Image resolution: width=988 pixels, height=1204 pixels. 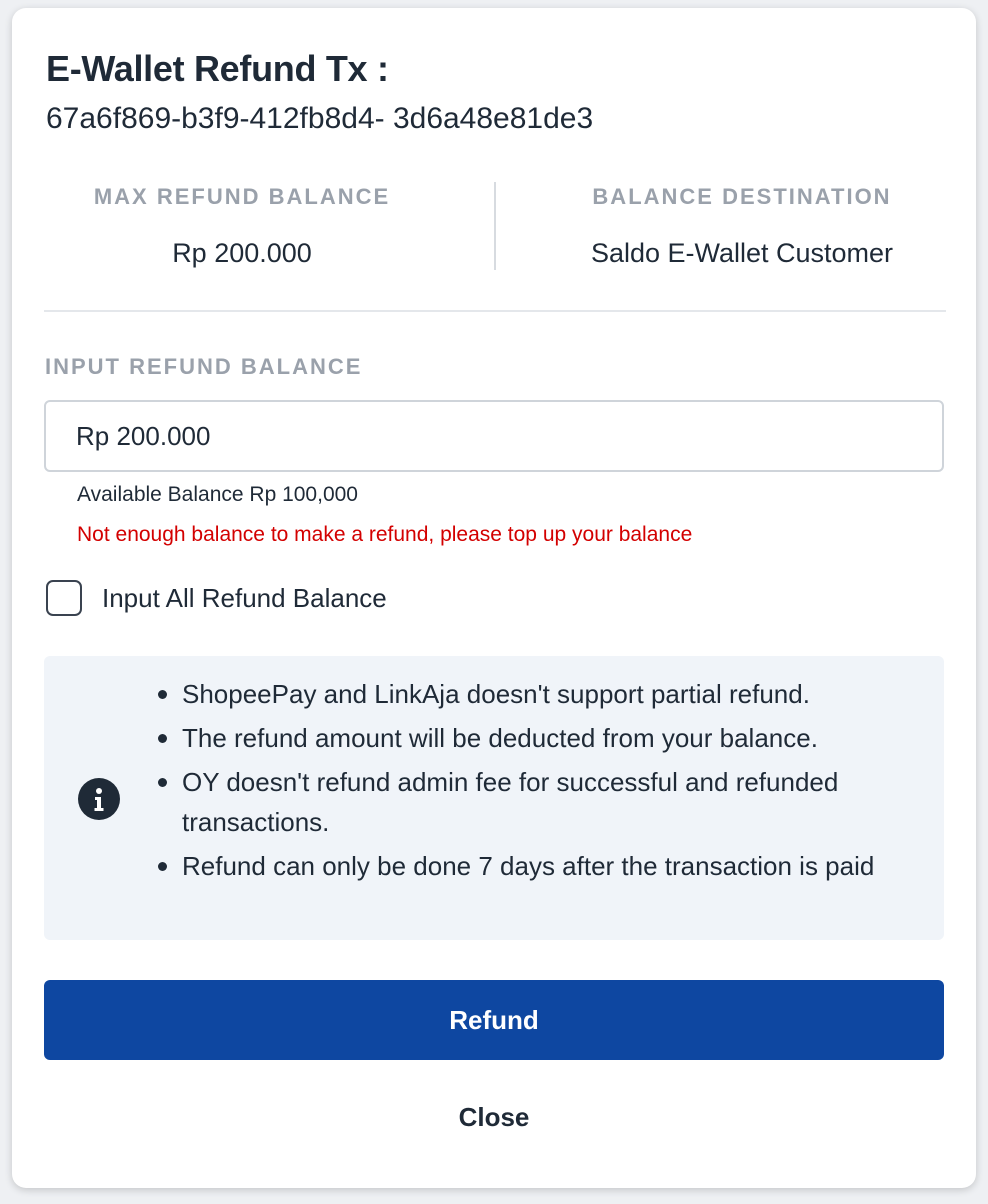 What do you see at coordinates (99, 799) in the screenshot?
I see `info-icon` at bounding box center [99, 799].